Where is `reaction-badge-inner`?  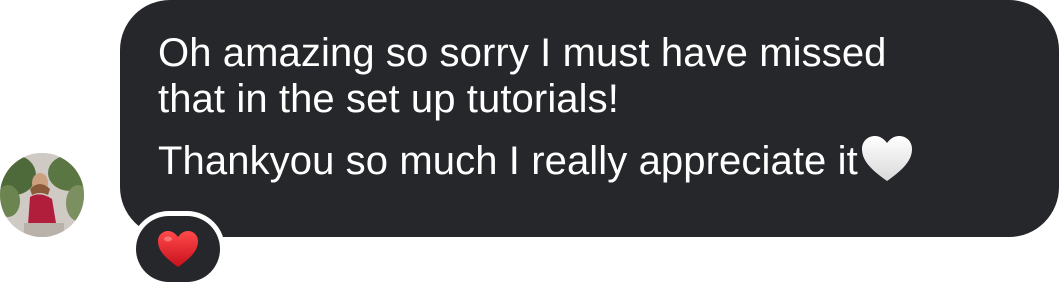
reaction-badge-inner is located at coordinates (178, 249).